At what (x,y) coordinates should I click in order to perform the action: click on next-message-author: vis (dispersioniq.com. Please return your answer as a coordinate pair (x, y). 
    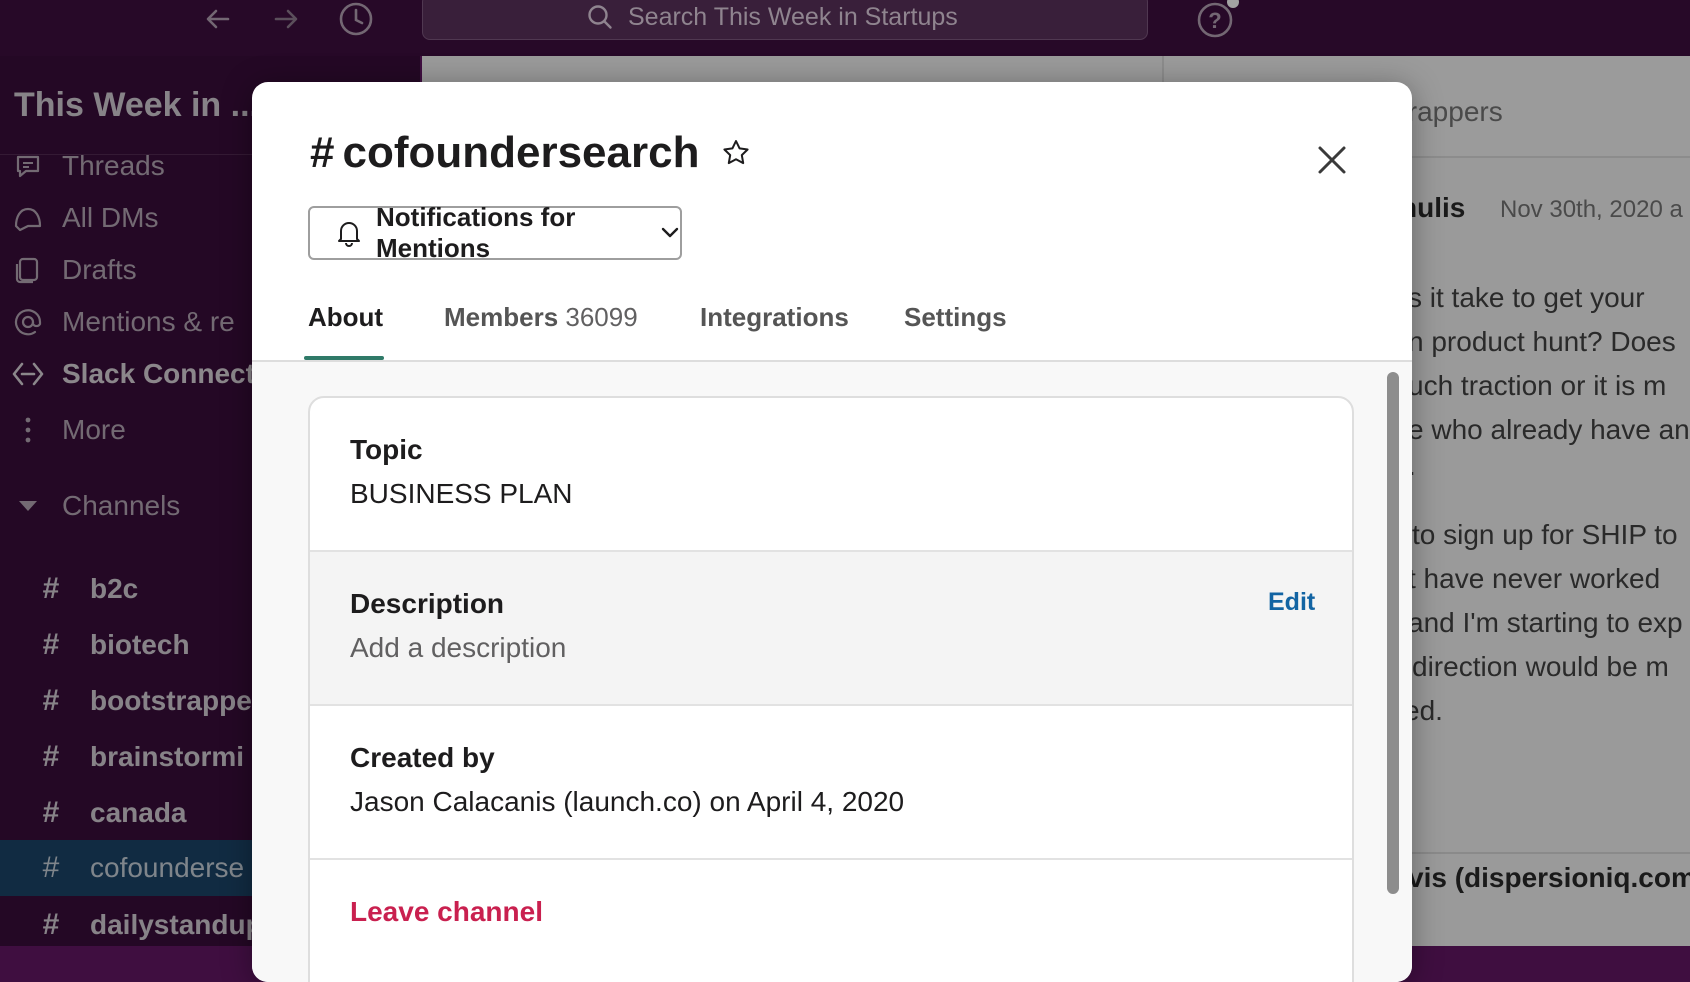
    Looking at the image, I should click on (1549, 878).